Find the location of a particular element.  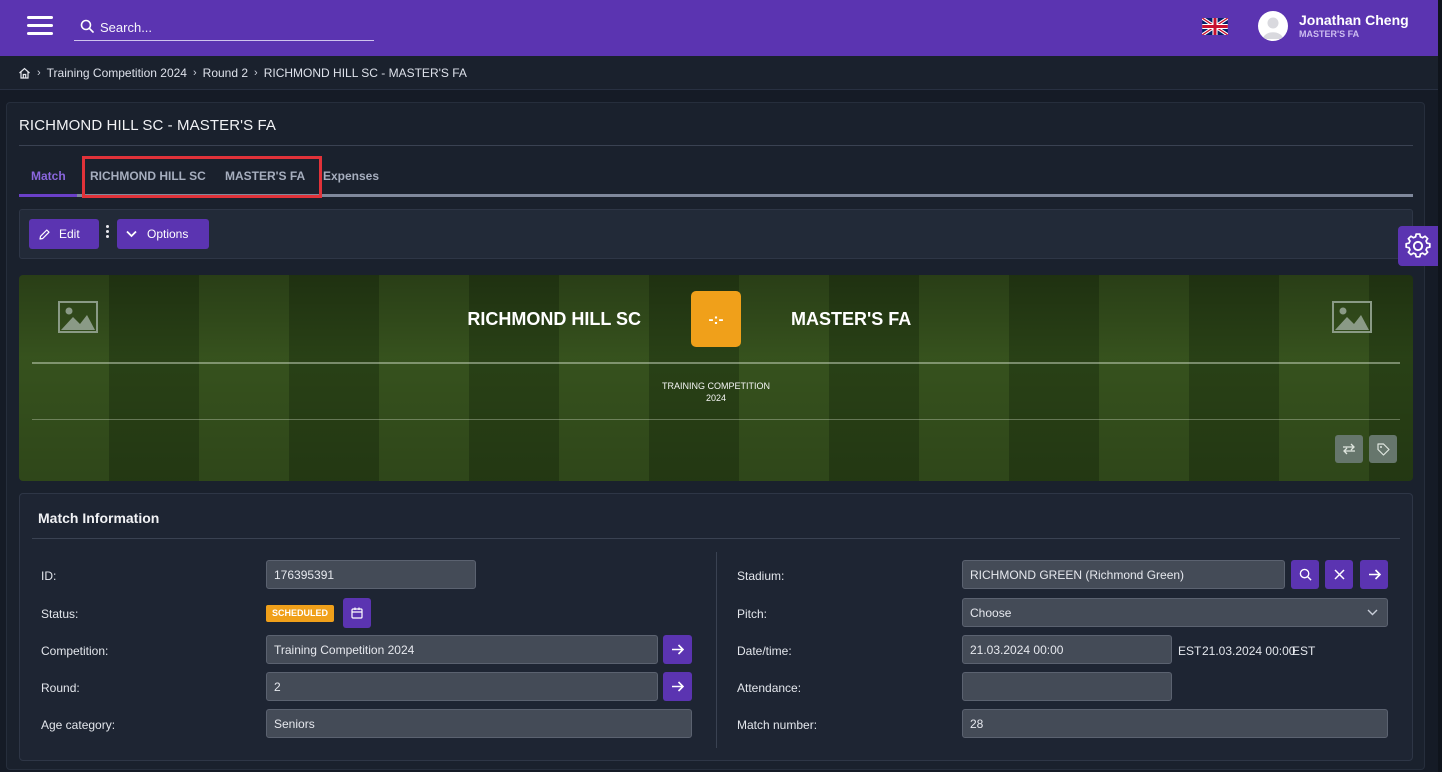

tab-expenses: Expenses is located at coordinates (351, 176).